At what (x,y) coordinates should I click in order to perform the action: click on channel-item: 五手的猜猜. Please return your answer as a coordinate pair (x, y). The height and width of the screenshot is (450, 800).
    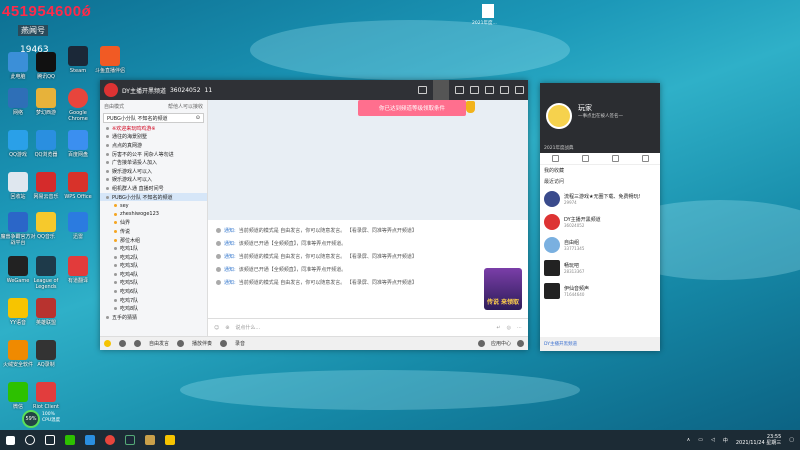
    Looking at the image, I should click on (153, 317).